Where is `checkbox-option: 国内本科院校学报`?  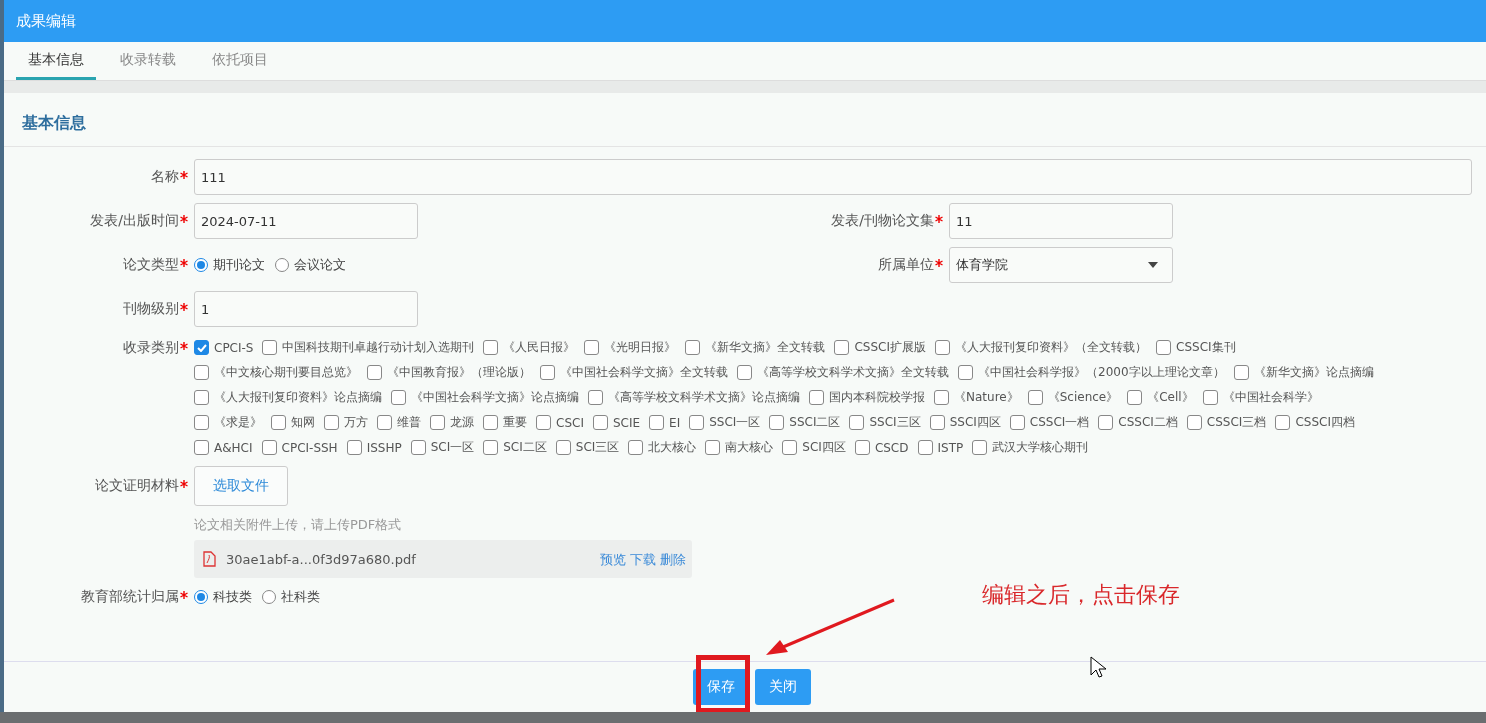 checkbox-option: 国内本科院校学报 is located at coordinates (867, 397).